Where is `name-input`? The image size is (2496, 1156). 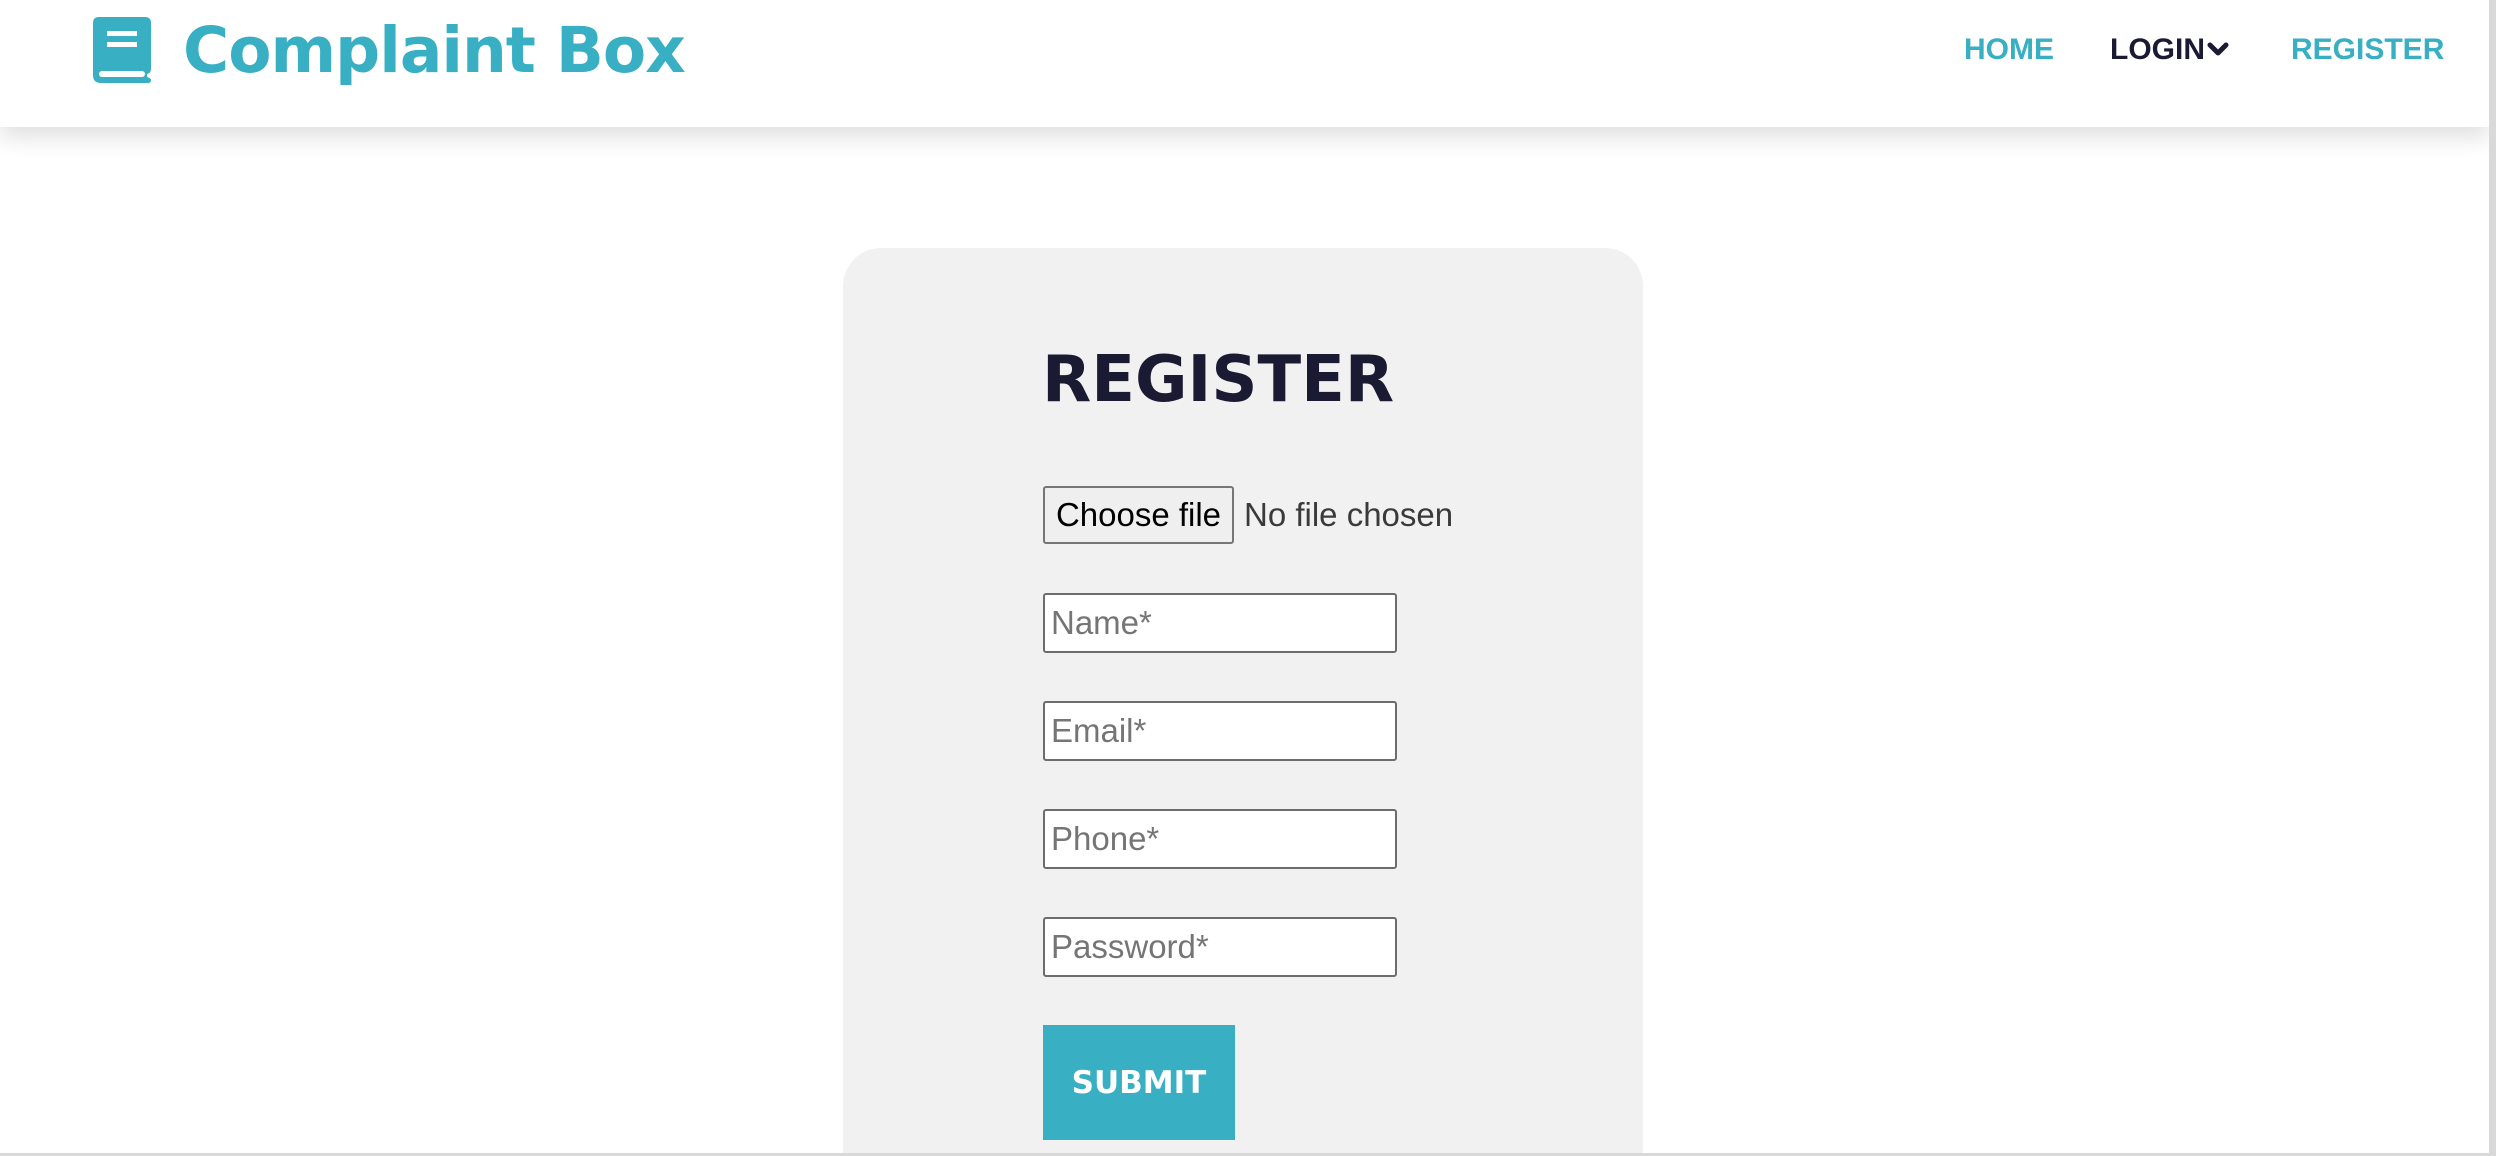
name-input is located at coordinates (1220, 623).